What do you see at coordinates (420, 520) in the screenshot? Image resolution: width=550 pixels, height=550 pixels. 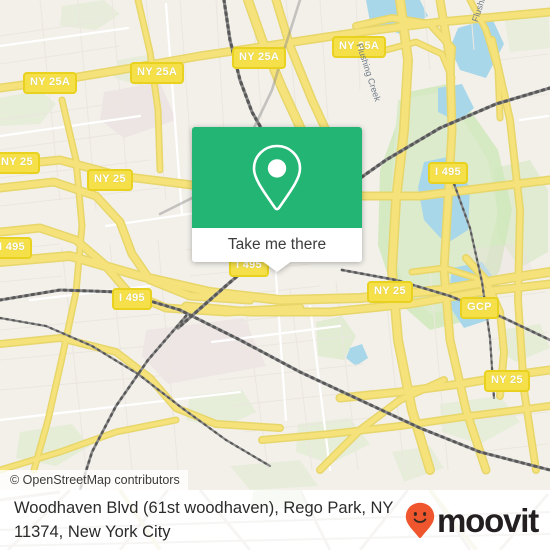 I see `moovit-smiley-pin-icon` at bounding box center [420, 520].